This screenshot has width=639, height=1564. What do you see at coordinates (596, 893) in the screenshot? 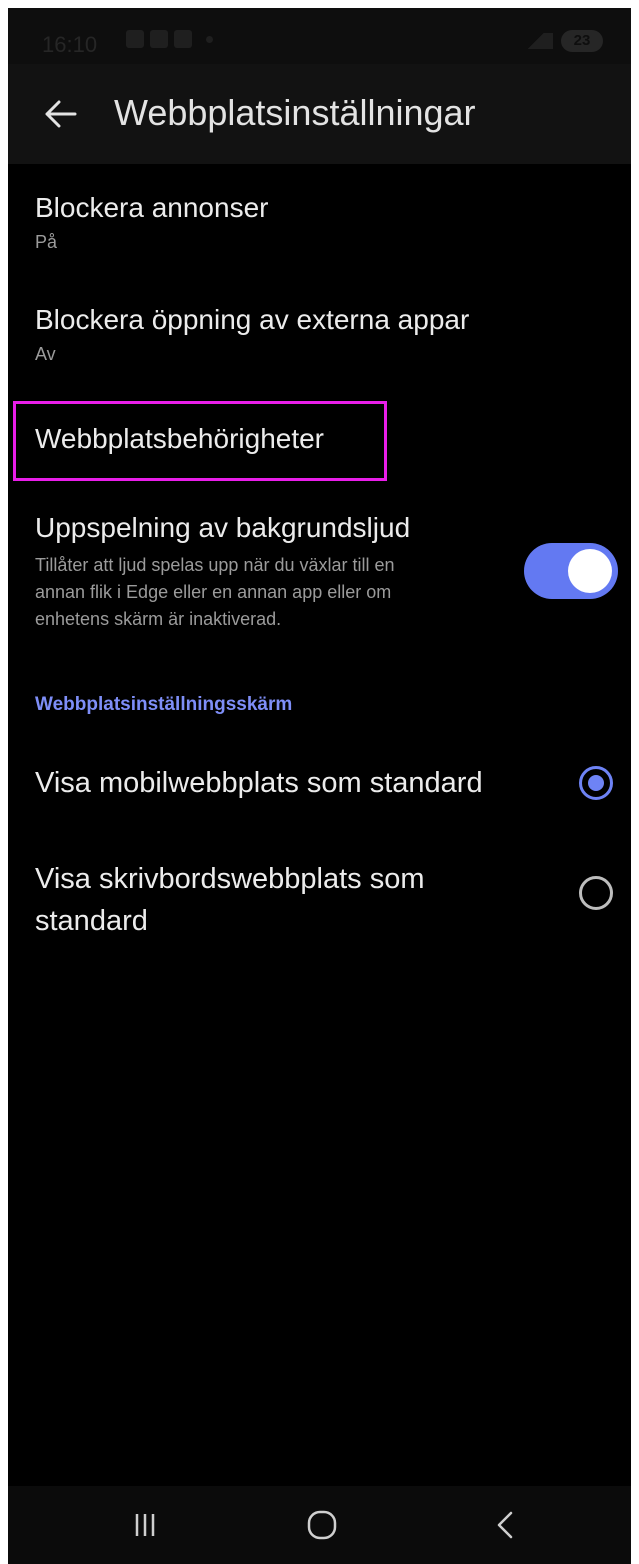
I see `radio-desktop-site` at bounding box center [596, 893].